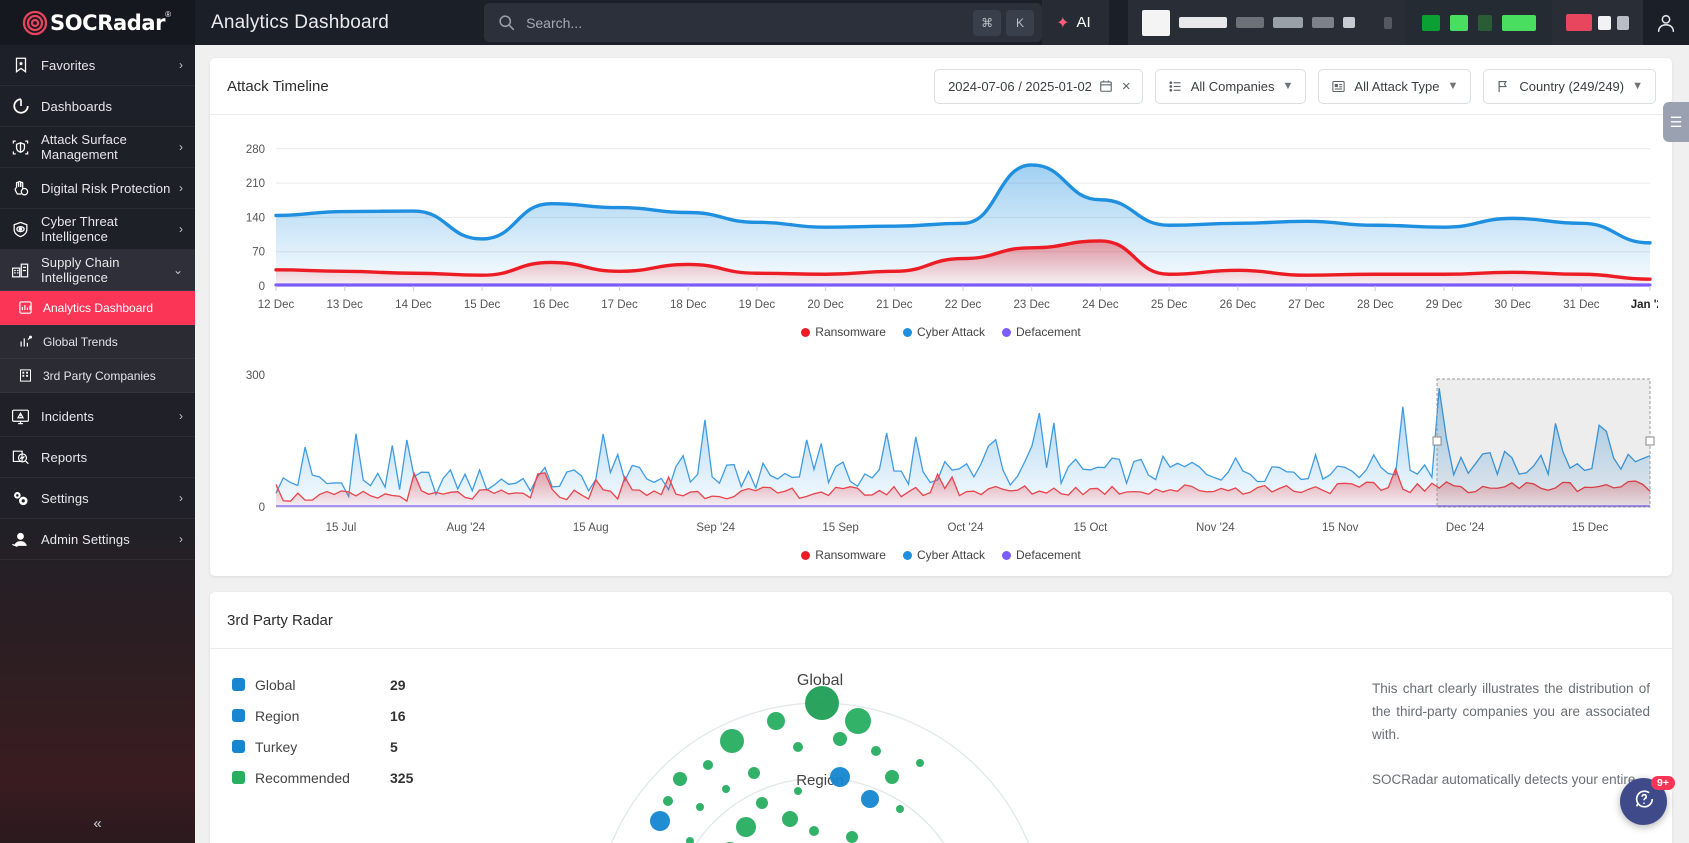 This screenshot has height=843, width=1689. I want to click on logo-area: SOCRadar ®, so click(97, 22).